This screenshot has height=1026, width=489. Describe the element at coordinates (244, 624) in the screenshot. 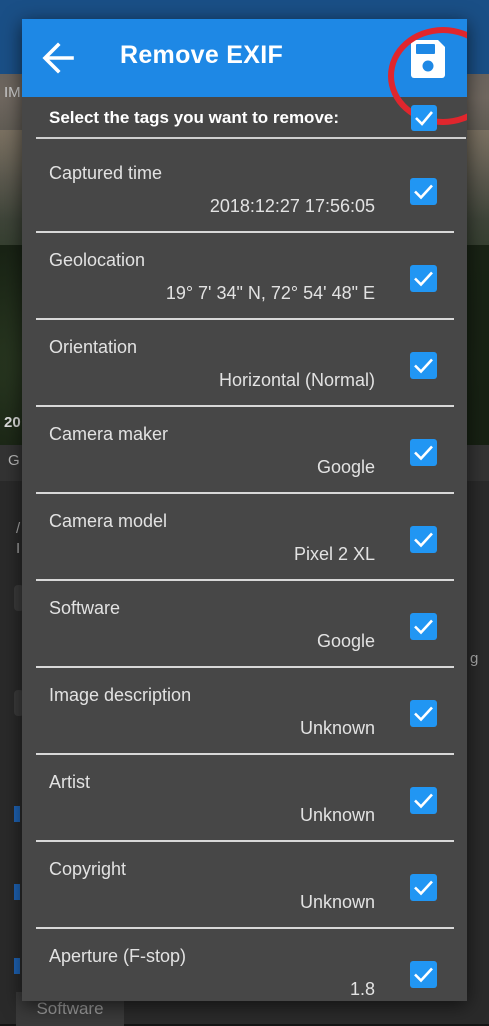

I see `tag-row-software: Software Google` at that location.